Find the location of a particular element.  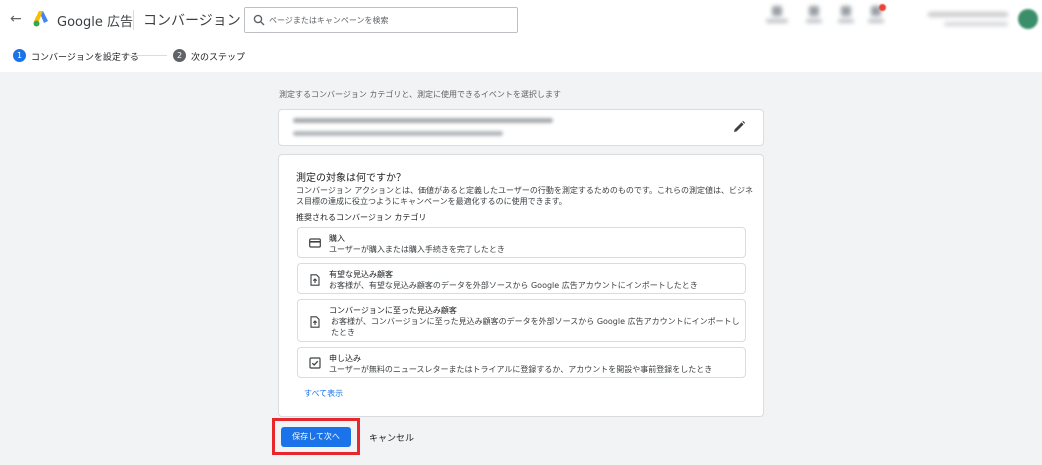

selected-event-card is located at coordinates (521, 127).